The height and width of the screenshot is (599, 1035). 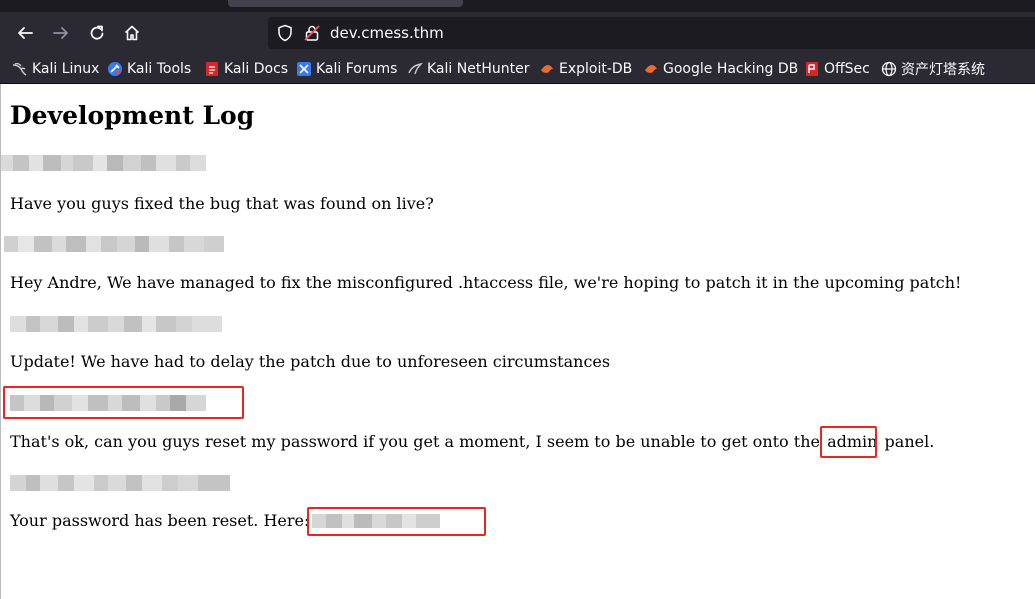 What do you see at coordinates (312, 33) in the screenshot?
I see `insecure-lock-icon` at bounding box center [312, 33].